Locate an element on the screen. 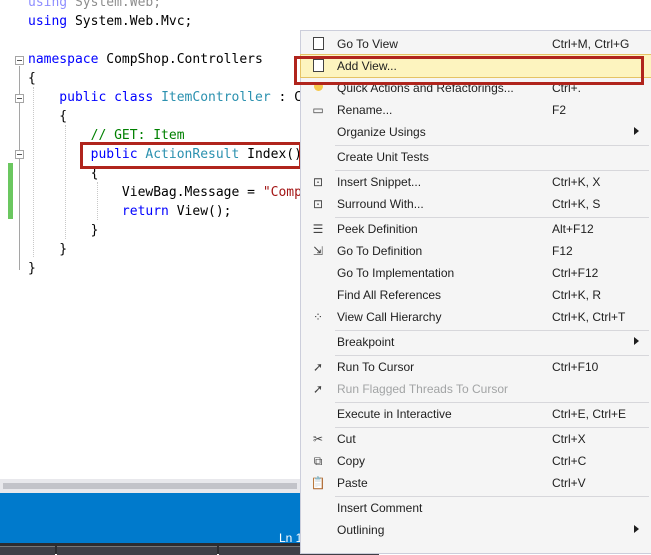 This screenshot has width=651, height=555. menu-item-shortcut: Ctrl+C is located at coordinates (569, 461).